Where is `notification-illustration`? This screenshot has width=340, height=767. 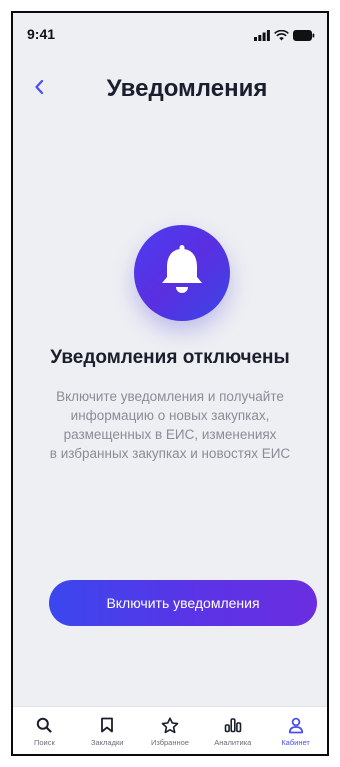 notification-illustration is located at coordinates (182, 273).